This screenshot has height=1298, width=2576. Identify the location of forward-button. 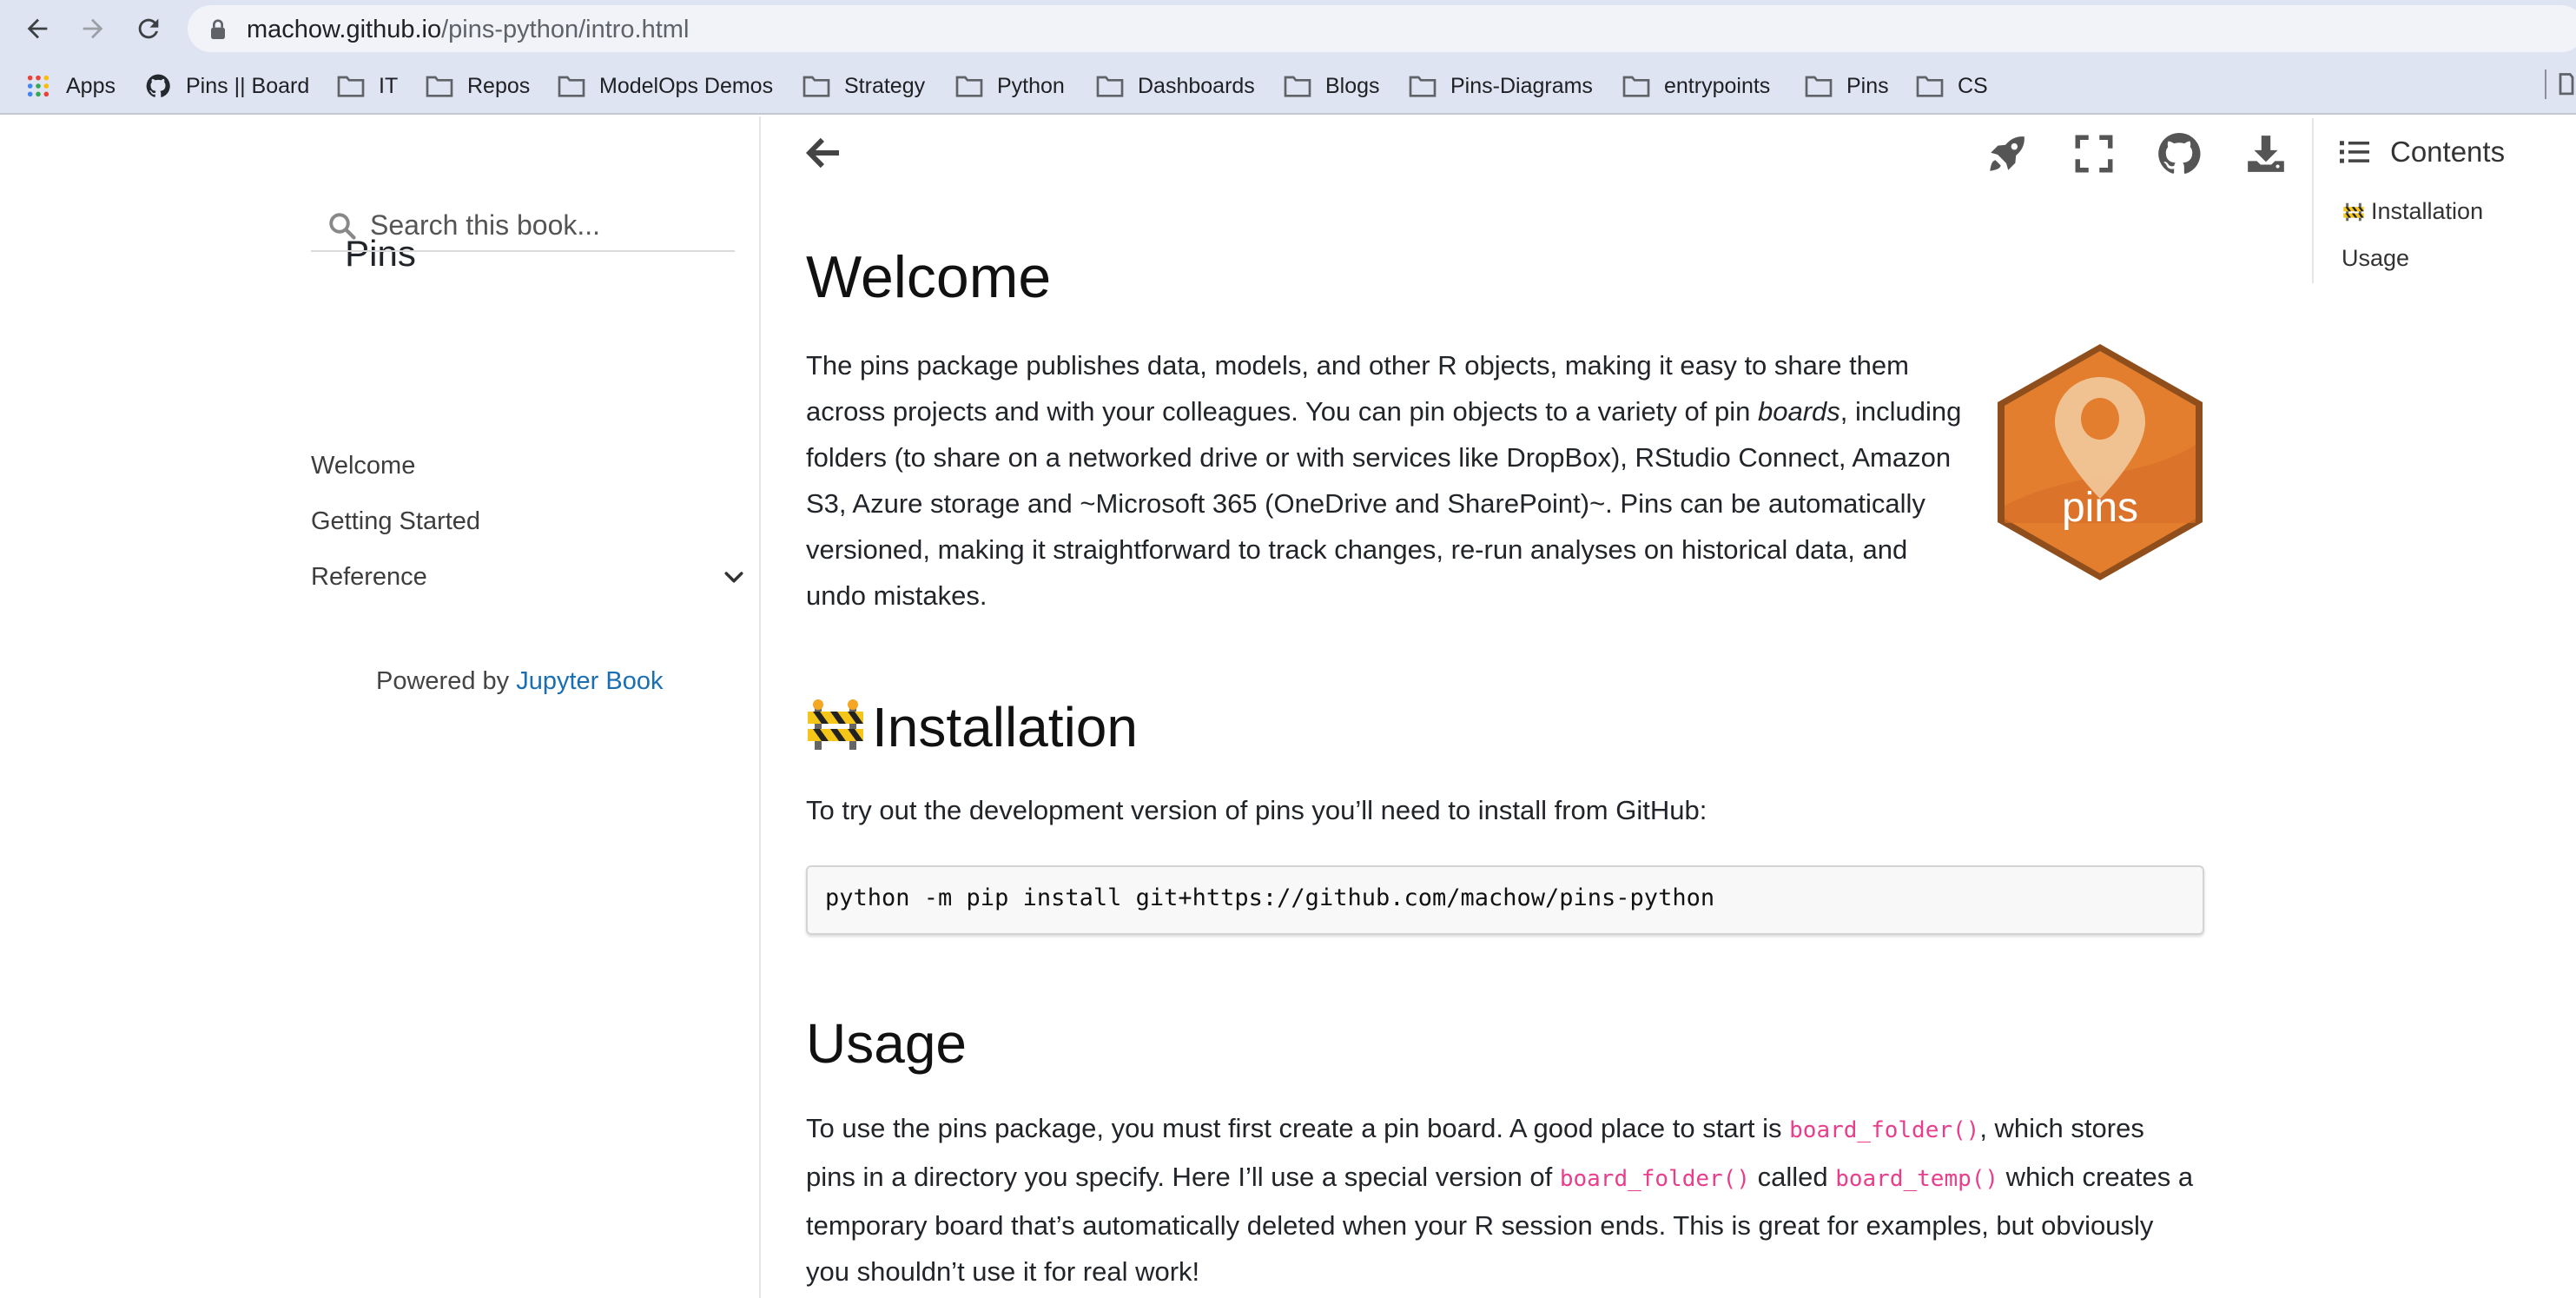
(93, 29).